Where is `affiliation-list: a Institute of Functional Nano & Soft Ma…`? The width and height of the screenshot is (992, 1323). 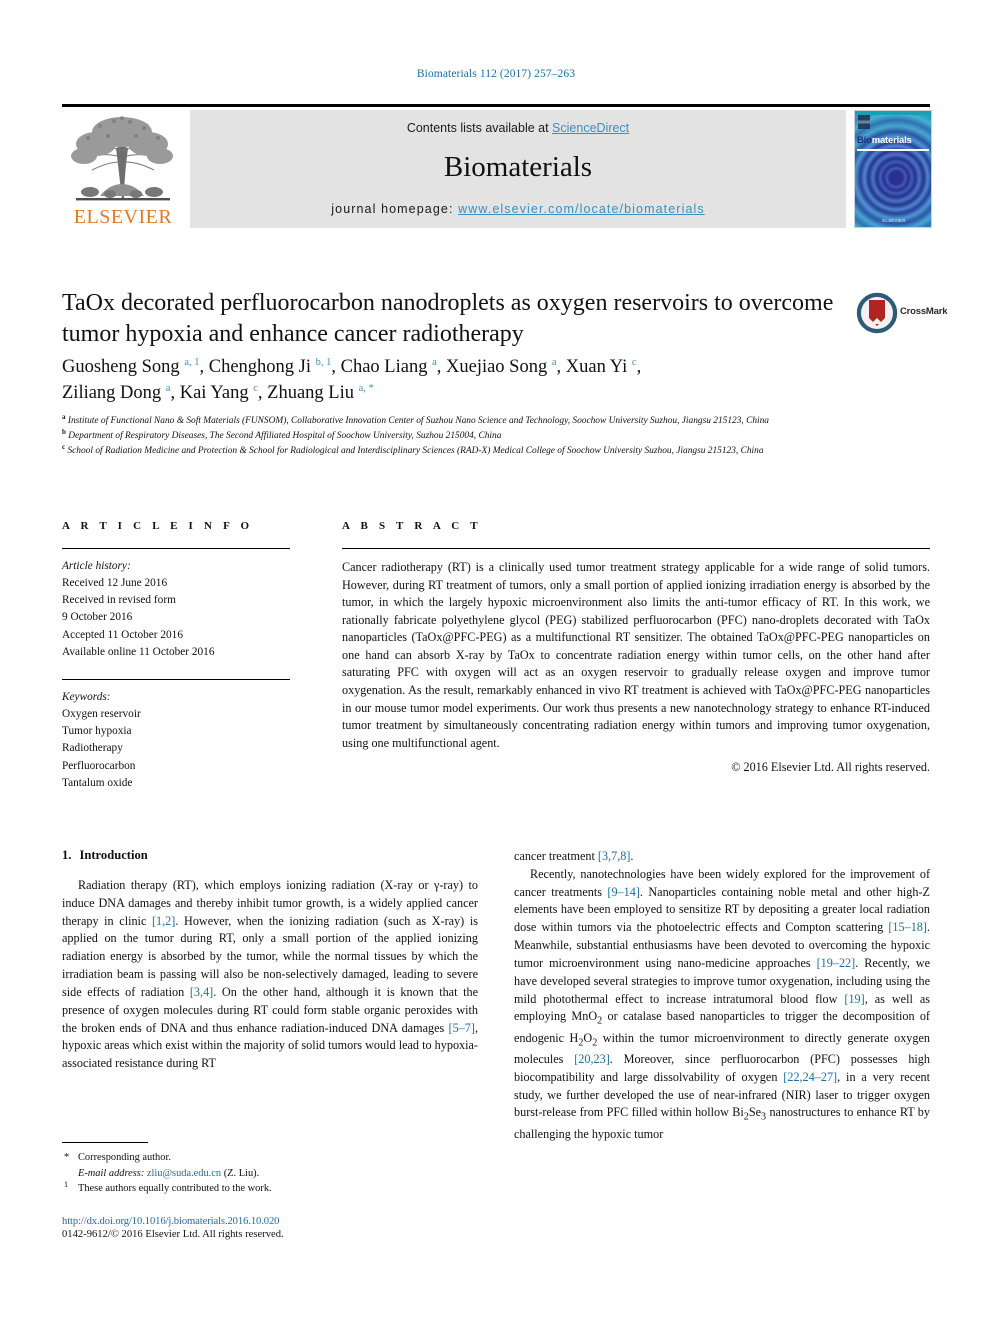
affiliation-list: a Institute of Functional Nano & Soft Ma… is located at coordinates (492, 436).